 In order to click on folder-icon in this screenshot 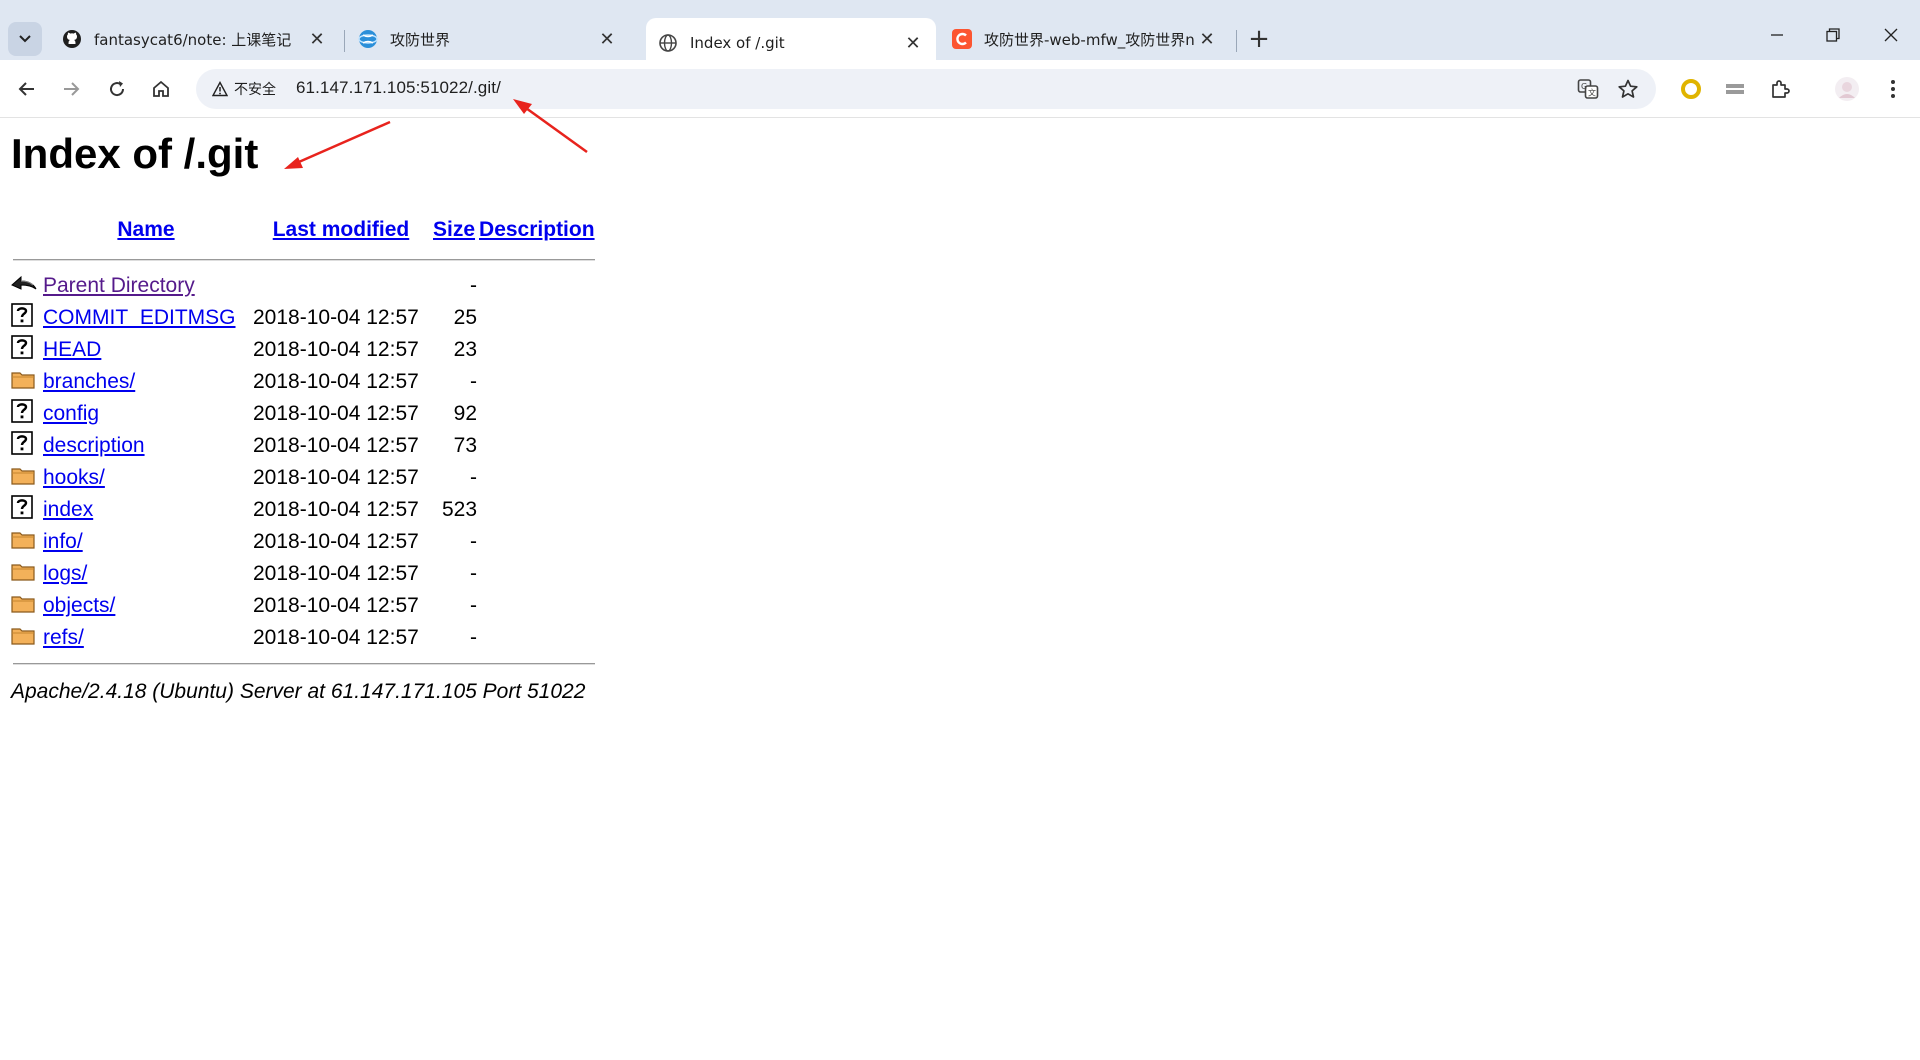, I will do `click(23, 635)`.